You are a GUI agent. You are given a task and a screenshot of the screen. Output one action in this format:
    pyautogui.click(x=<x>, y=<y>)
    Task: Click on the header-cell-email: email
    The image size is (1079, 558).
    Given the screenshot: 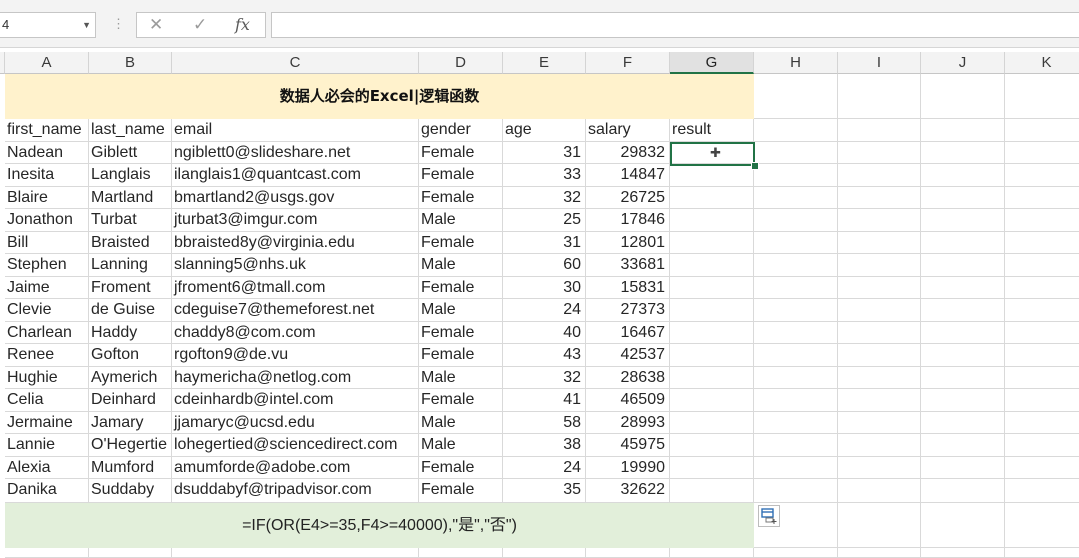 What is the action you would take?
    pyautogui.click(x=295, y=130)
    